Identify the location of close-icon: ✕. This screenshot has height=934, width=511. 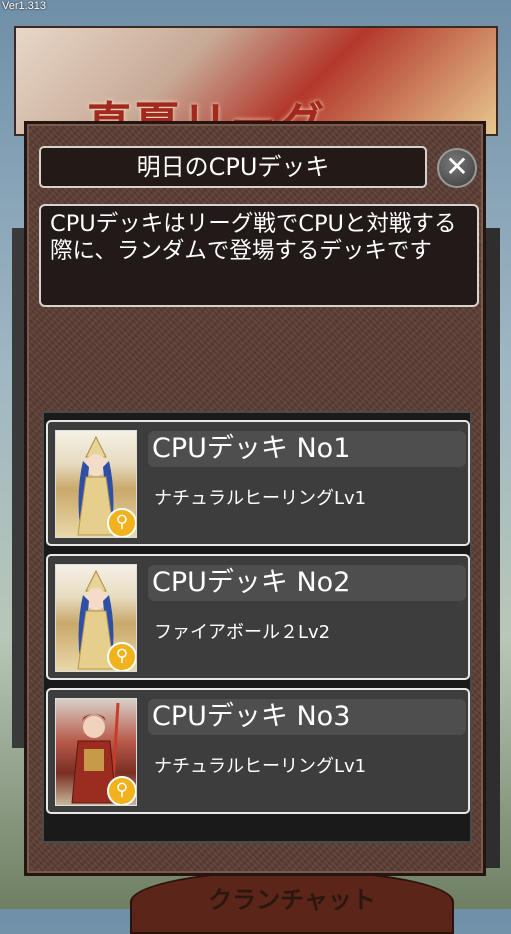
(457, 166).